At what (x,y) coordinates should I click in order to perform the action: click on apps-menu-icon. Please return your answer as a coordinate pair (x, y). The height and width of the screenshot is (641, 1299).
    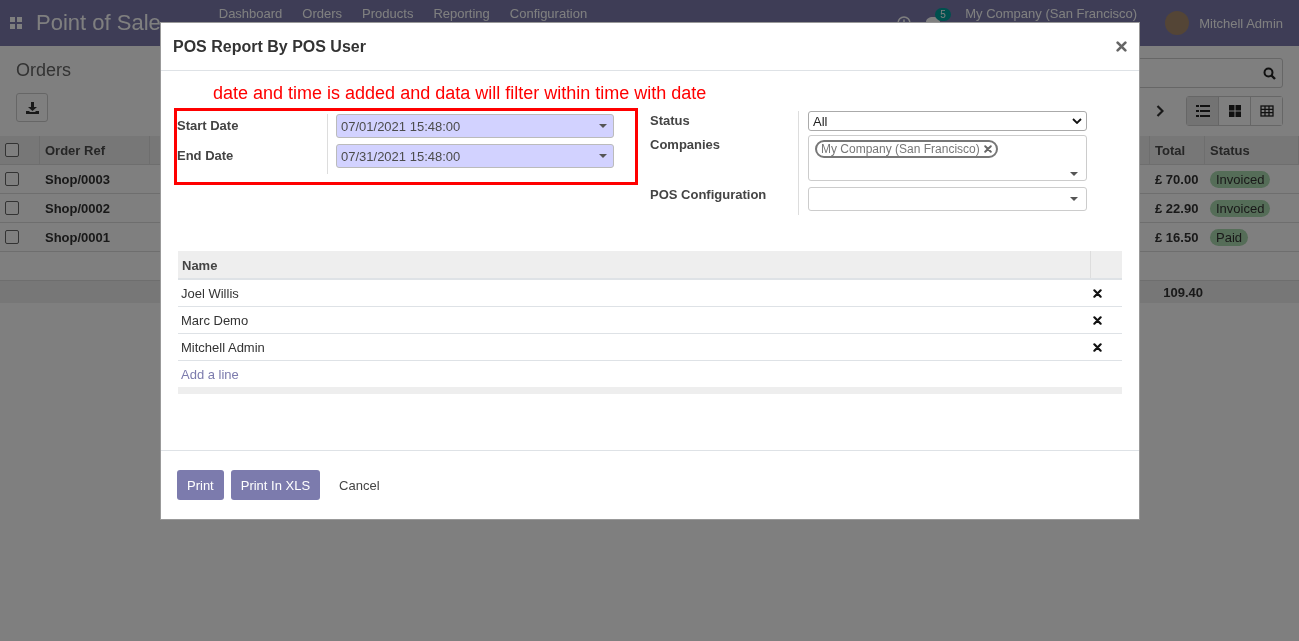
    Looking at the image, I should click on (16, 23).